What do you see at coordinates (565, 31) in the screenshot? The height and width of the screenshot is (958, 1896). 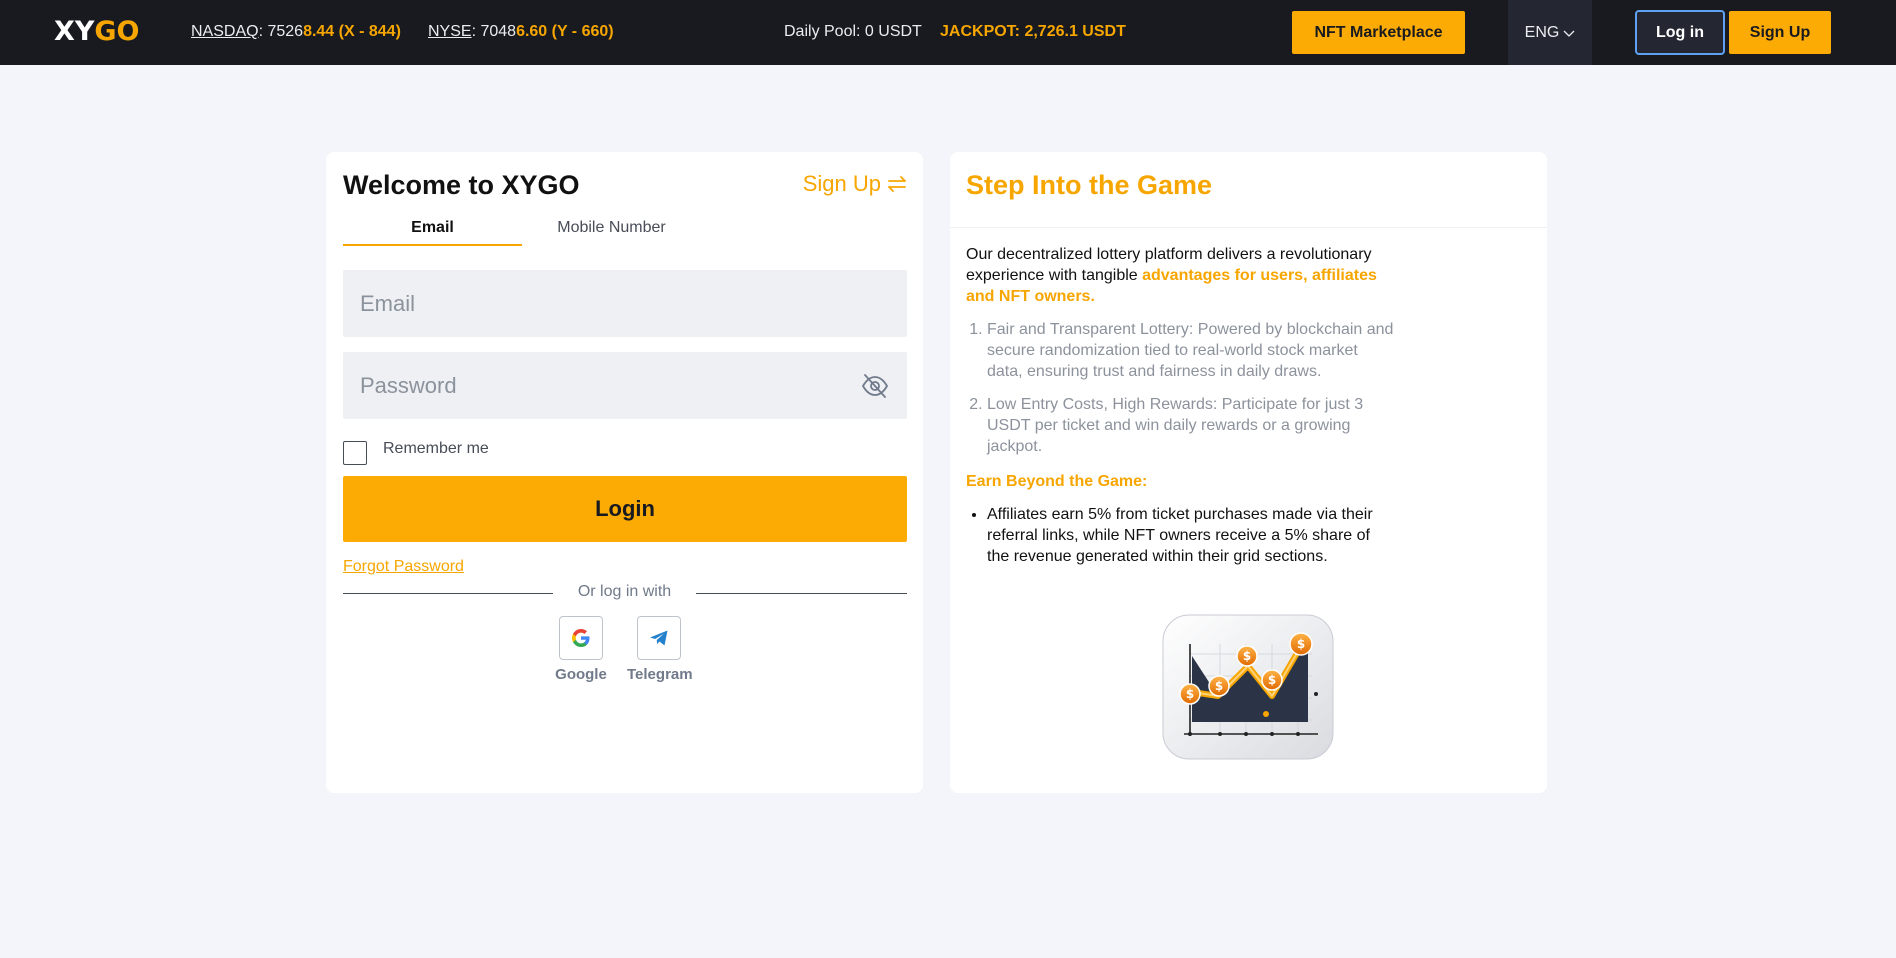 I see `nyse-highlight: 6.60 (Y - 660)` at bounding box center [565, 31].